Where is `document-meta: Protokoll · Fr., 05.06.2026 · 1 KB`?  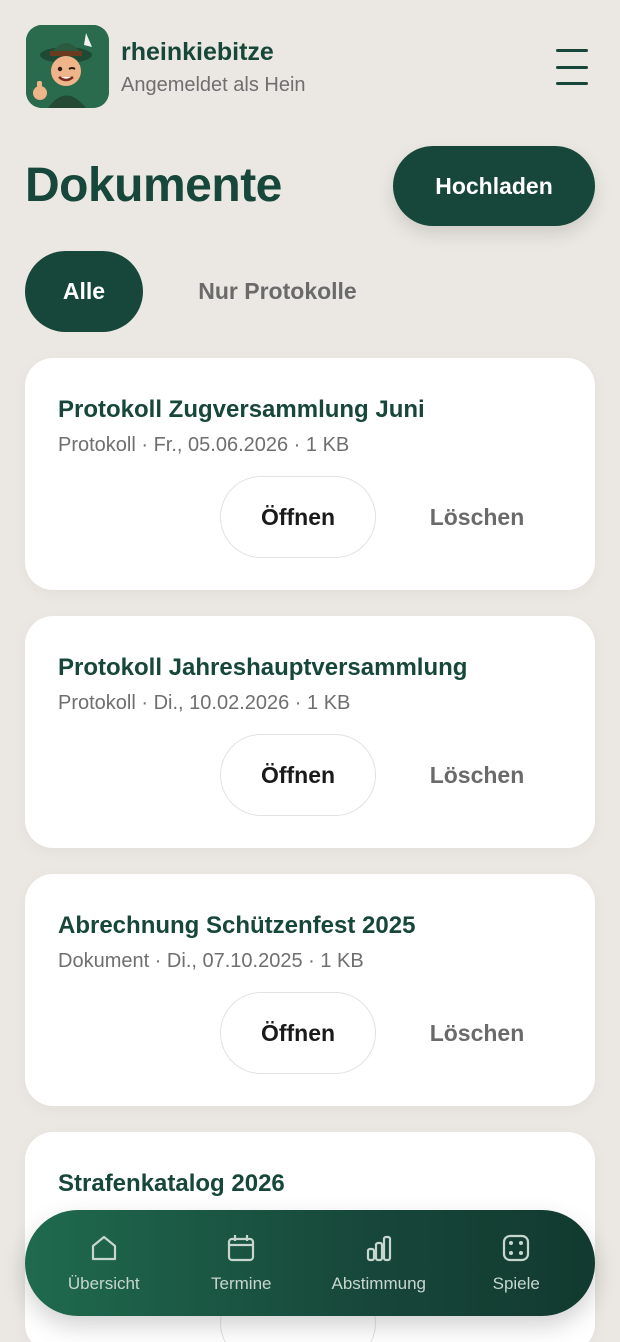 document-meta: Protokoll · Fr., 05.06.2026 · 1 KB is located at coordinates (204, 445).